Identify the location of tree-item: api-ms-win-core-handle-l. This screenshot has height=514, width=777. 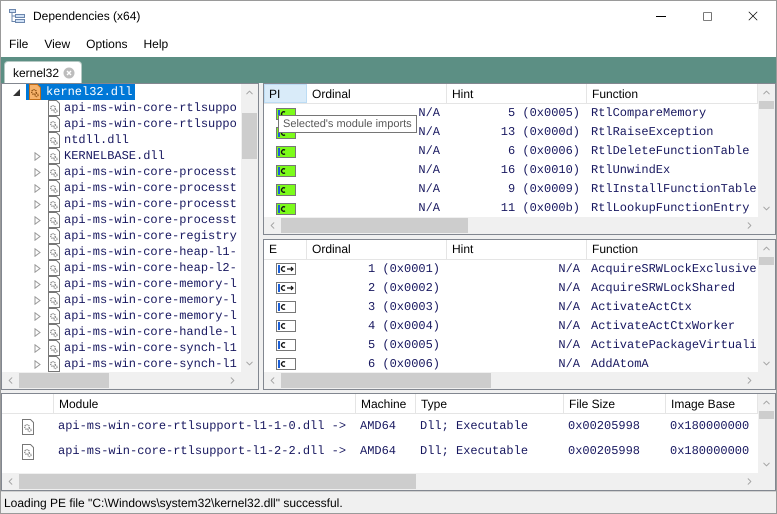
(143, 332).